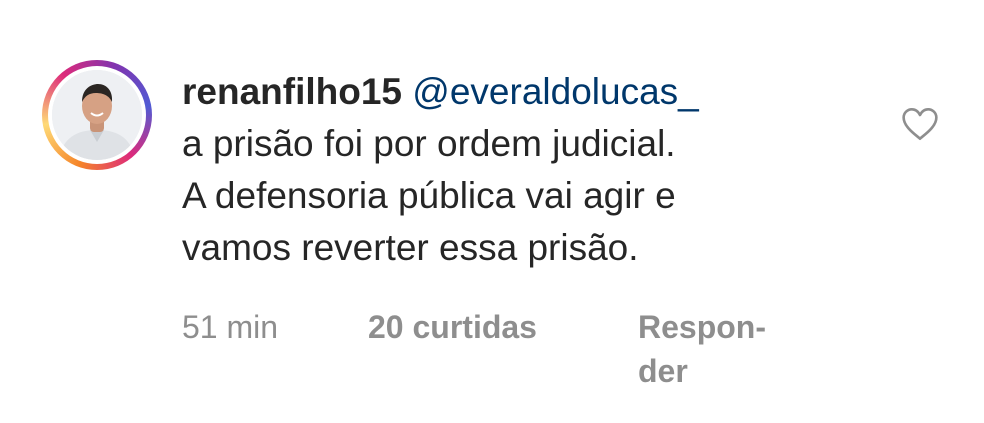 The width and height of the screenshot is (984, 423). Describe the element at coordinates (452, 327) in the screenshot. I see `likes-count-button: 20 curtidas` at that location.